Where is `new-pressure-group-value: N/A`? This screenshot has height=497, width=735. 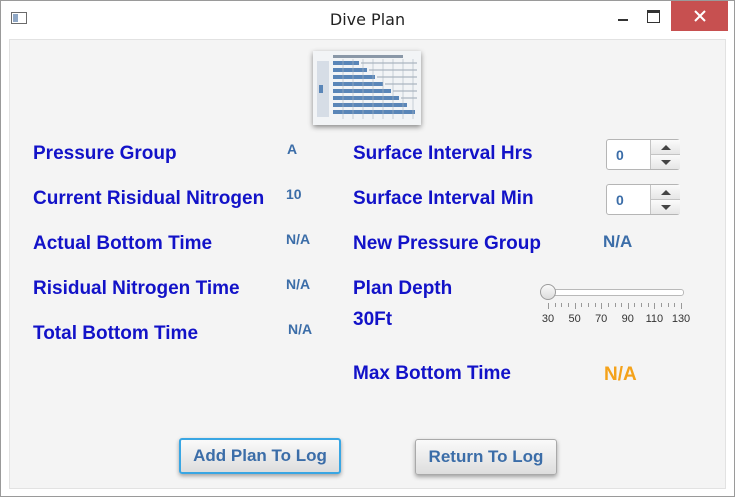
new-pressure-group-value: N/A is located at coordinates (618, 241).